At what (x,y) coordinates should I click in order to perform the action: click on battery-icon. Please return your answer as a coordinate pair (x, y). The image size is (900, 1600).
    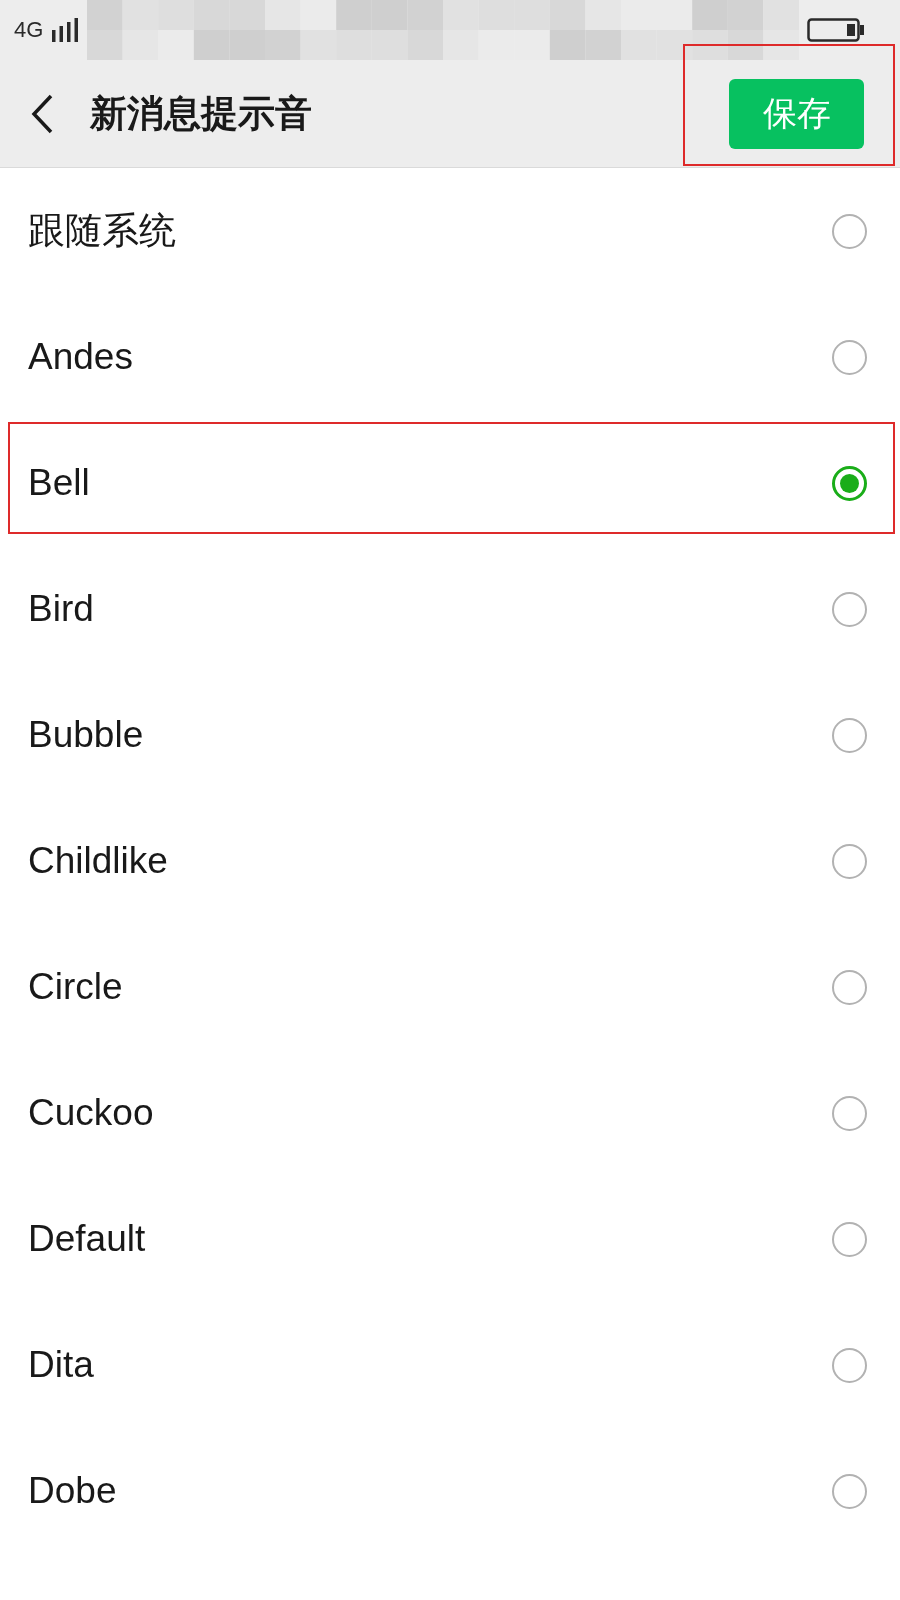
    Looking at the image, I should click on (836, 30).